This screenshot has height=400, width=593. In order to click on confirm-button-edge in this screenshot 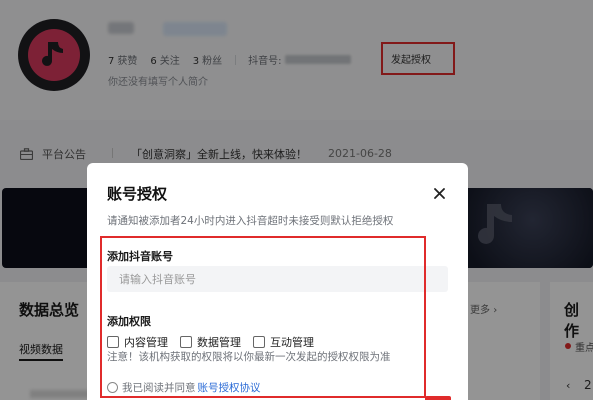, I will do `click(438, 398)`.